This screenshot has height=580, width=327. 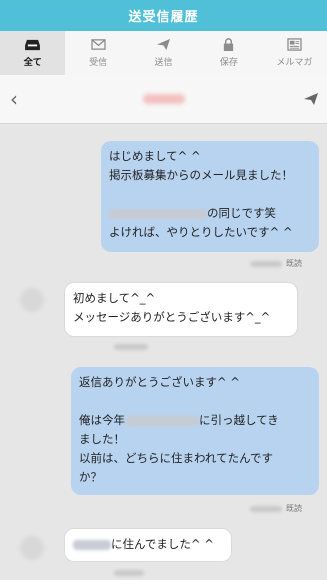 What do you see at coordinates (201, 175) in the screenshot?
I see `message-line: 掲示板募集からのメール見ました！` at bounding box center [201, 175].